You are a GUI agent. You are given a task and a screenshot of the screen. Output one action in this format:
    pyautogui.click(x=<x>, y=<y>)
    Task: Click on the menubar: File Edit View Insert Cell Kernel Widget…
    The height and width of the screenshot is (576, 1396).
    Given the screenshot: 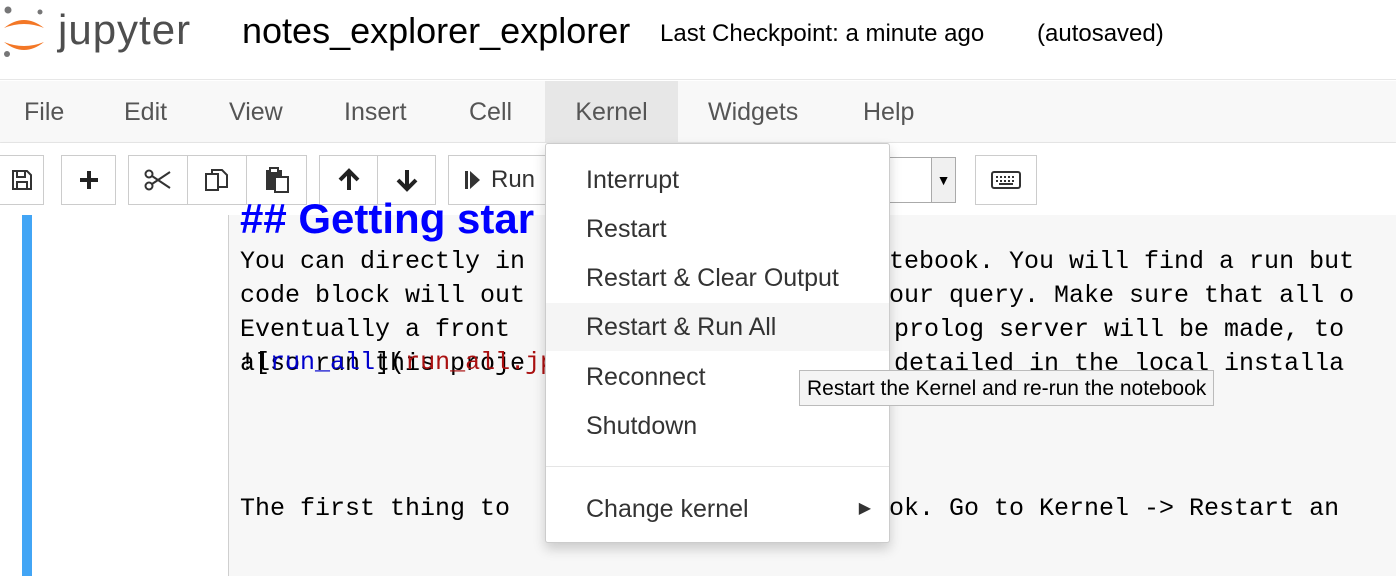 What is the action you would take?
    pyautogui.click(x=698, y=112)
    